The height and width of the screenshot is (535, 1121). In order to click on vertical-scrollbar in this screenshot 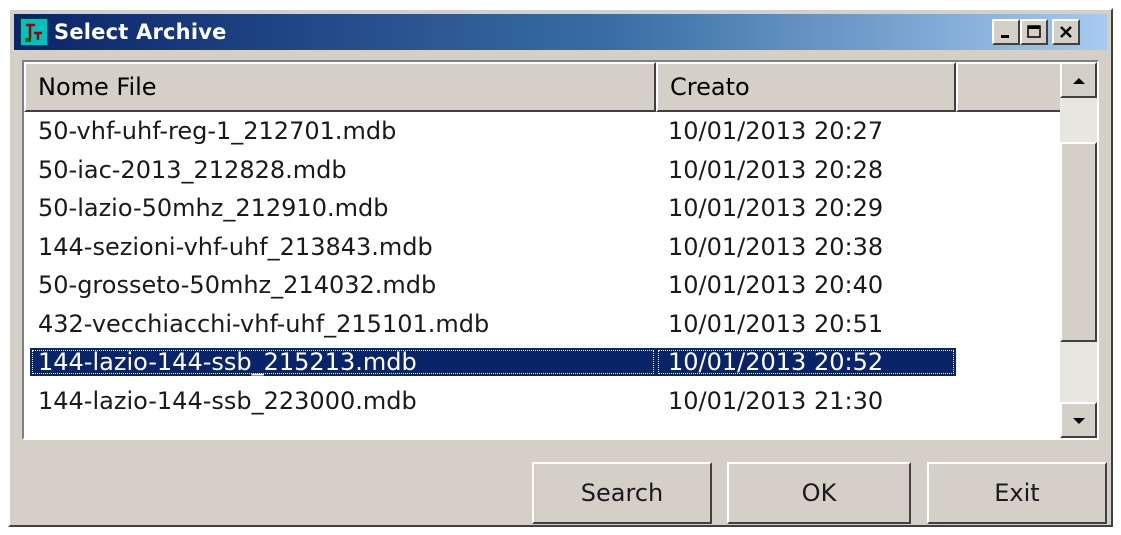, I will do `click(1078, 250)`.